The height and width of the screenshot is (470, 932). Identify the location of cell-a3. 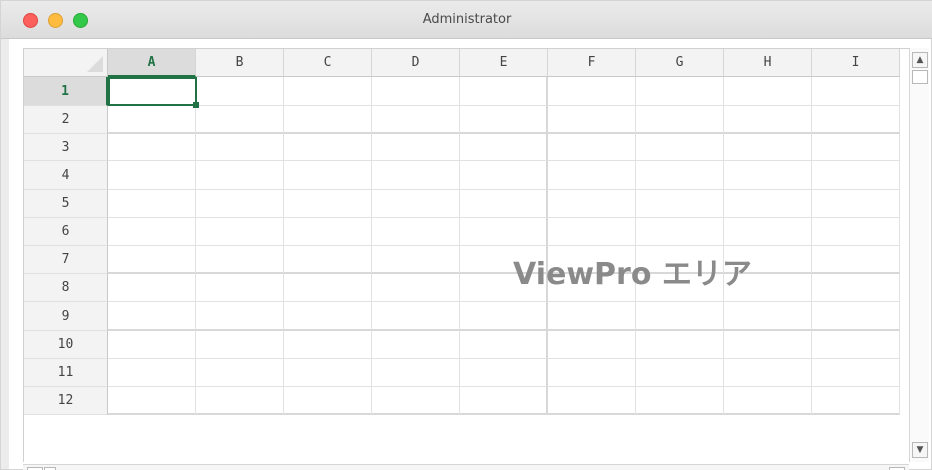
(152, 147).